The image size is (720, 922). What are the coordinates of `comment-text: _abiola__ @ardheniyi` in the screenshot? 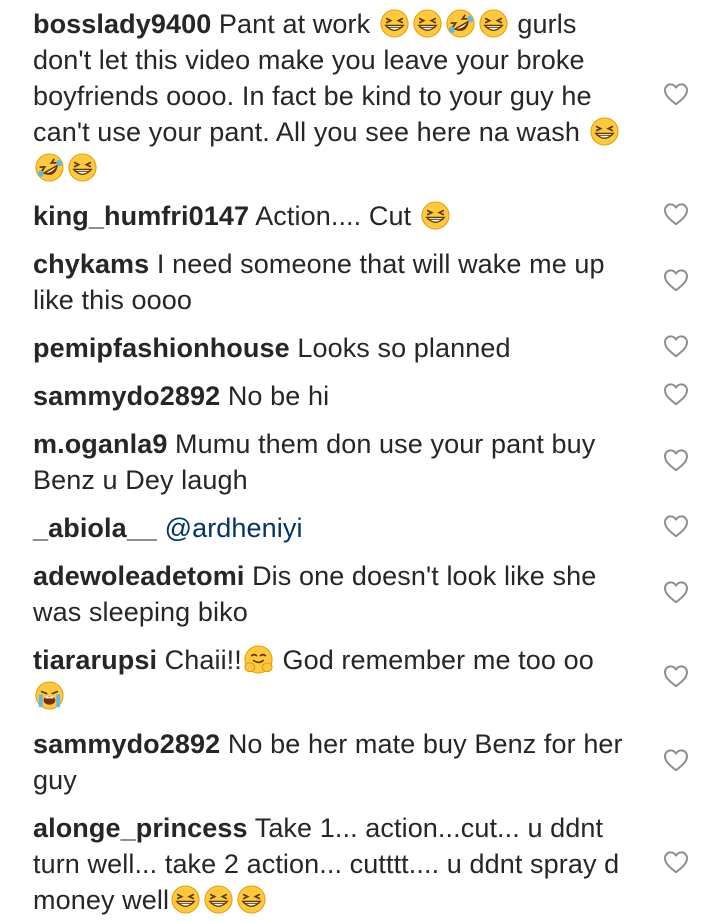 It's located at (333, 528).